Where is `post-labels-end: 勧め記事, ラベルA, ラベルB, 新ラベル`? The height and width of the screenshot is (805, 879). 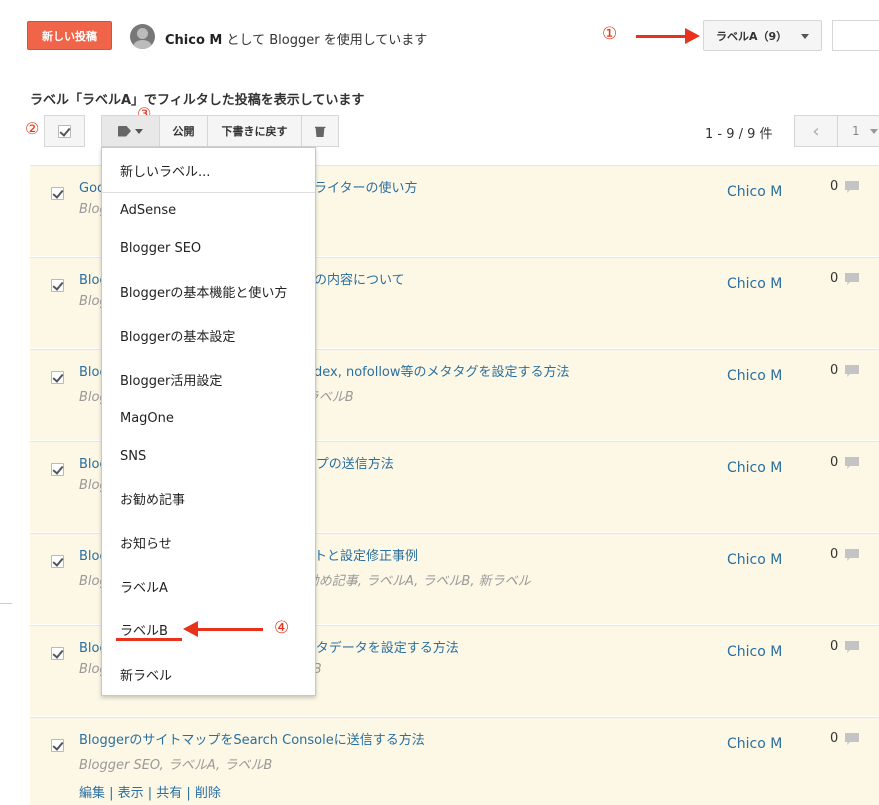 post-labels-end: 勧め記事, ラベルA, ラベルB, 新ラベル is located at coordinates (418, 581).